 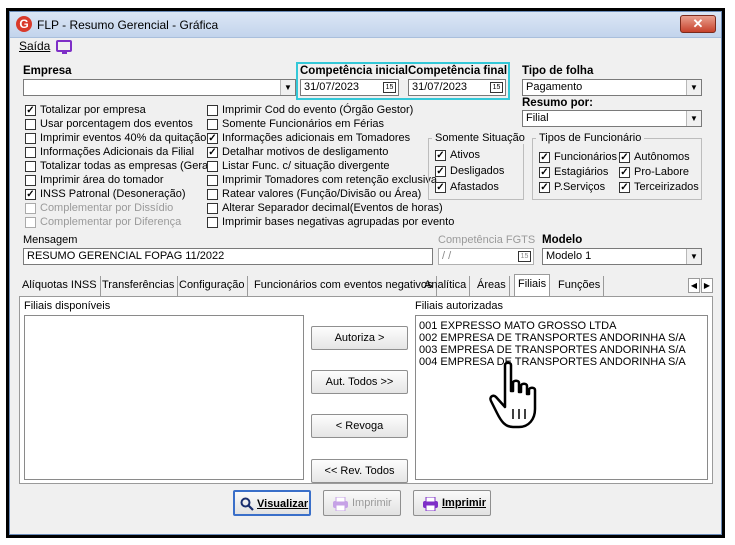 I want to click on tab-filiais: Filiais, so click(x=532, y=285).